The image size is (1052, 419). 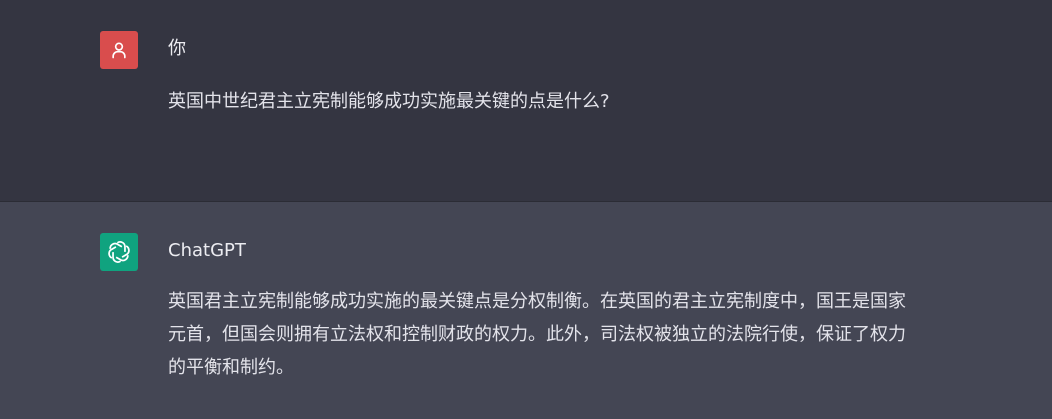 I want to click on message-text: 英国中世纪君主立宪制能够成功实施最关键的点是什么?, so click(x=389, y=101).